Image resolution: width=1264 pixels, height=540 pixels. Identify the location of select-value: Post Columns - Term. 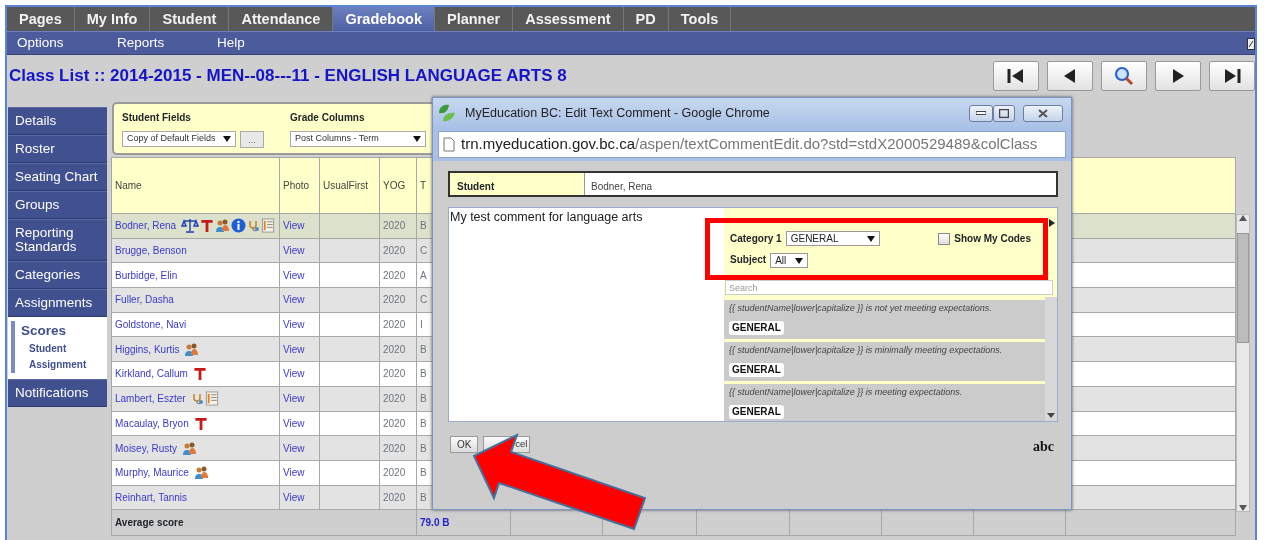
(337, 139).